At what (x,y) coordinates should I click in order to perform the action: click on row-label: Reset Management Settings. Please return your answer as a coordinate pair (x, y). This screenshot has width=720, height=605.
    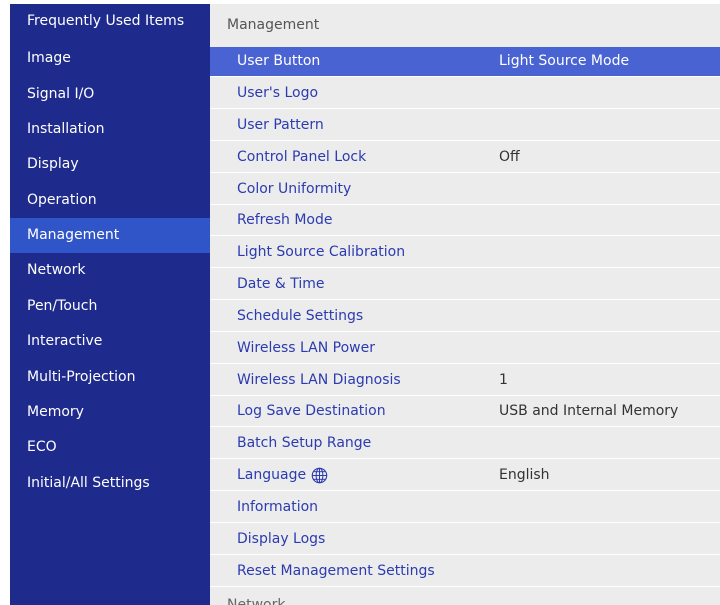
    Looking at the image, I should click on (336, 571).